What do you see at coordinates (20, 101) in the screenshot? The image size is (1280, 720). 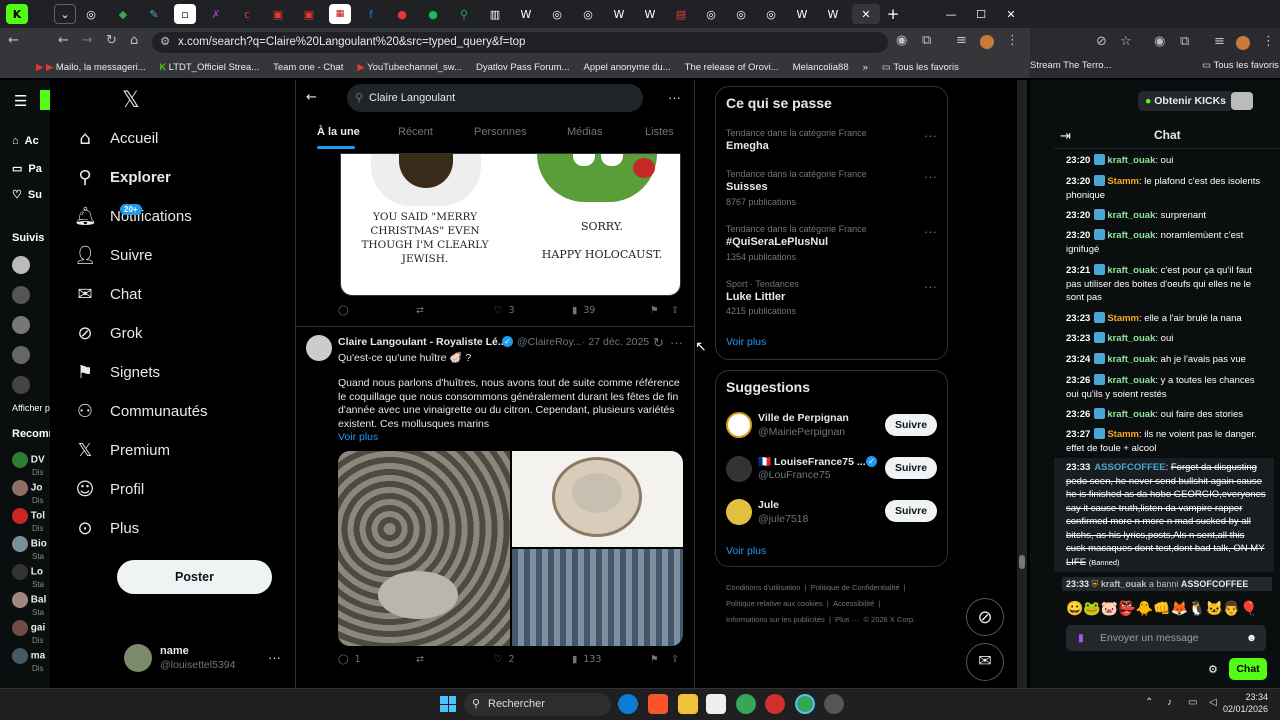 I see `hamburger-icon: ☰` at bounding box center [20, 101].